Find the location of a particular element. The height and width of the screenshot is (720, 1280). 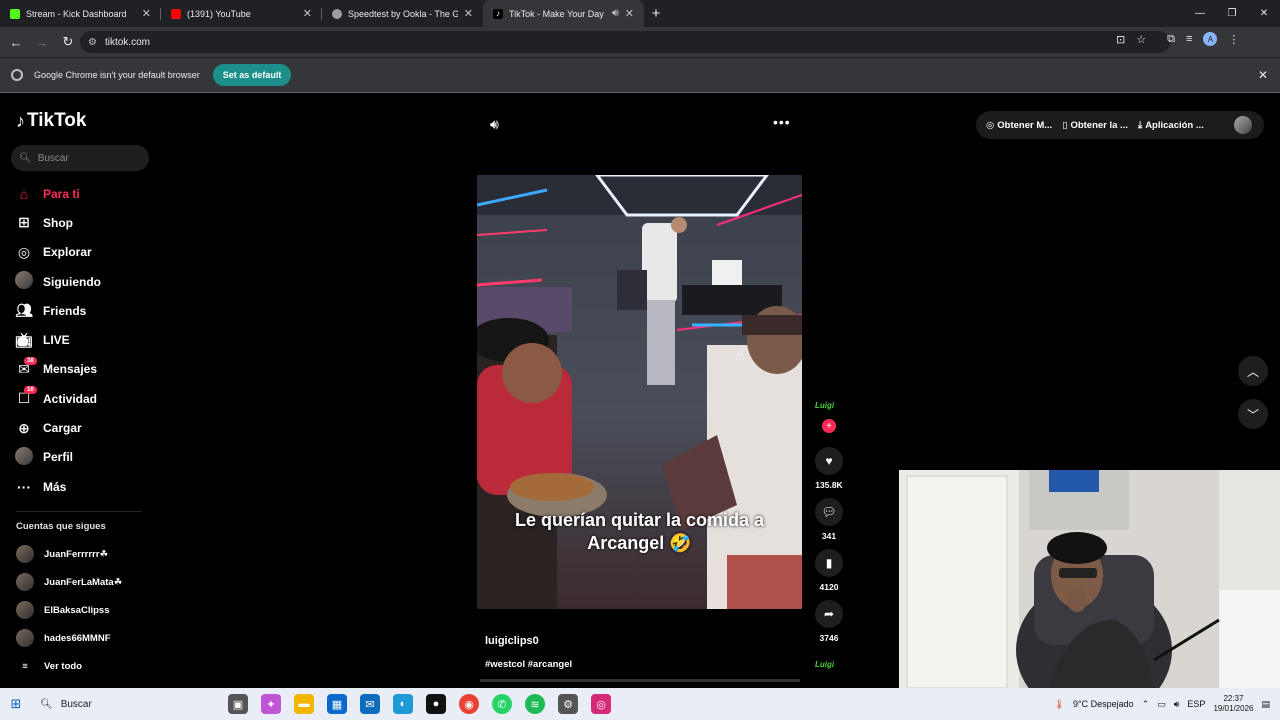

profile-avatar-icon is located at coordinates (24, 457).